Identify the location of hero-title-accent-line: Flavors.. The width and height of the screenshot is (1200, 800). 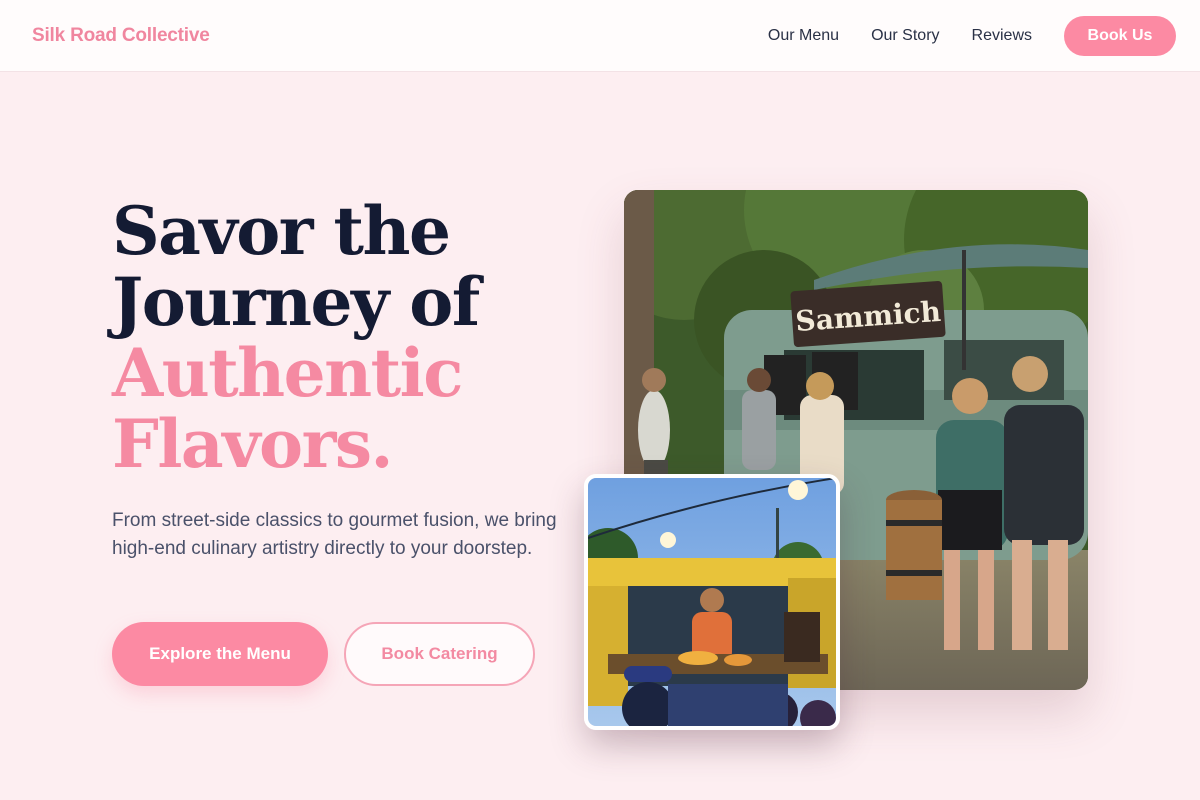
(252, 444).